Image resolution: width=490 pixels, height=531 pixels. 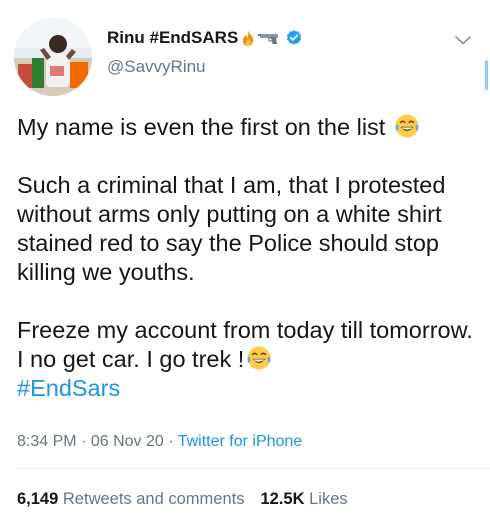 I want to click on fire-icon, so click(x=248, y=38).